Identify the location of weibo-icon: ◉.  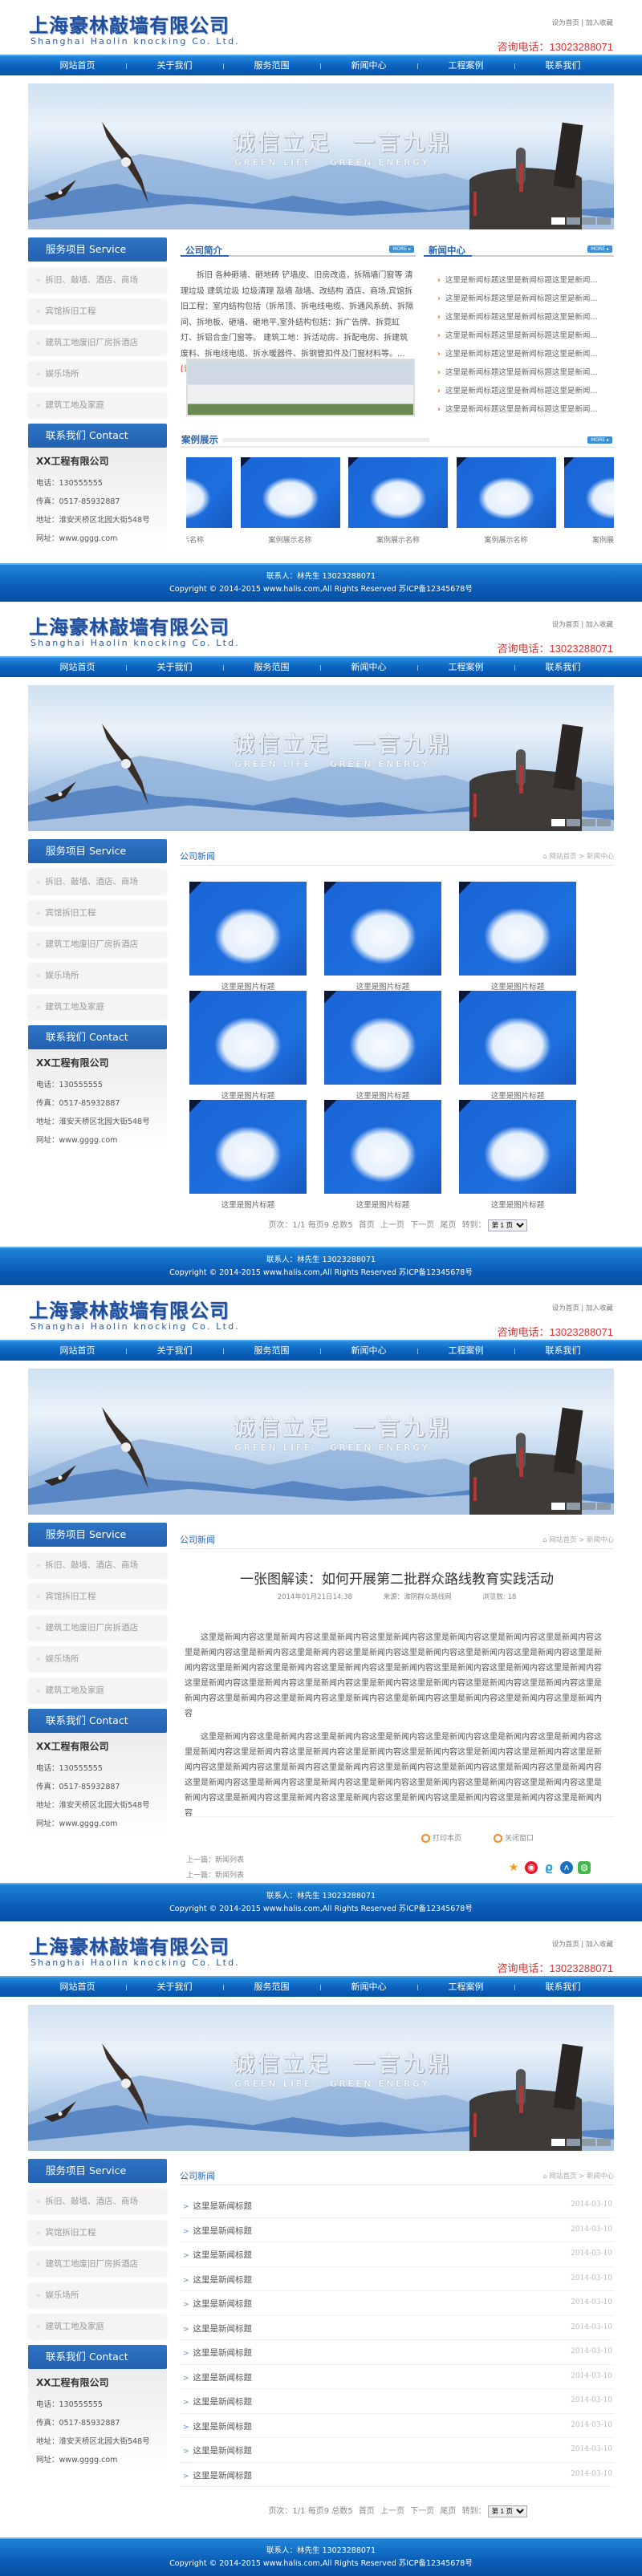
(531, 1867).